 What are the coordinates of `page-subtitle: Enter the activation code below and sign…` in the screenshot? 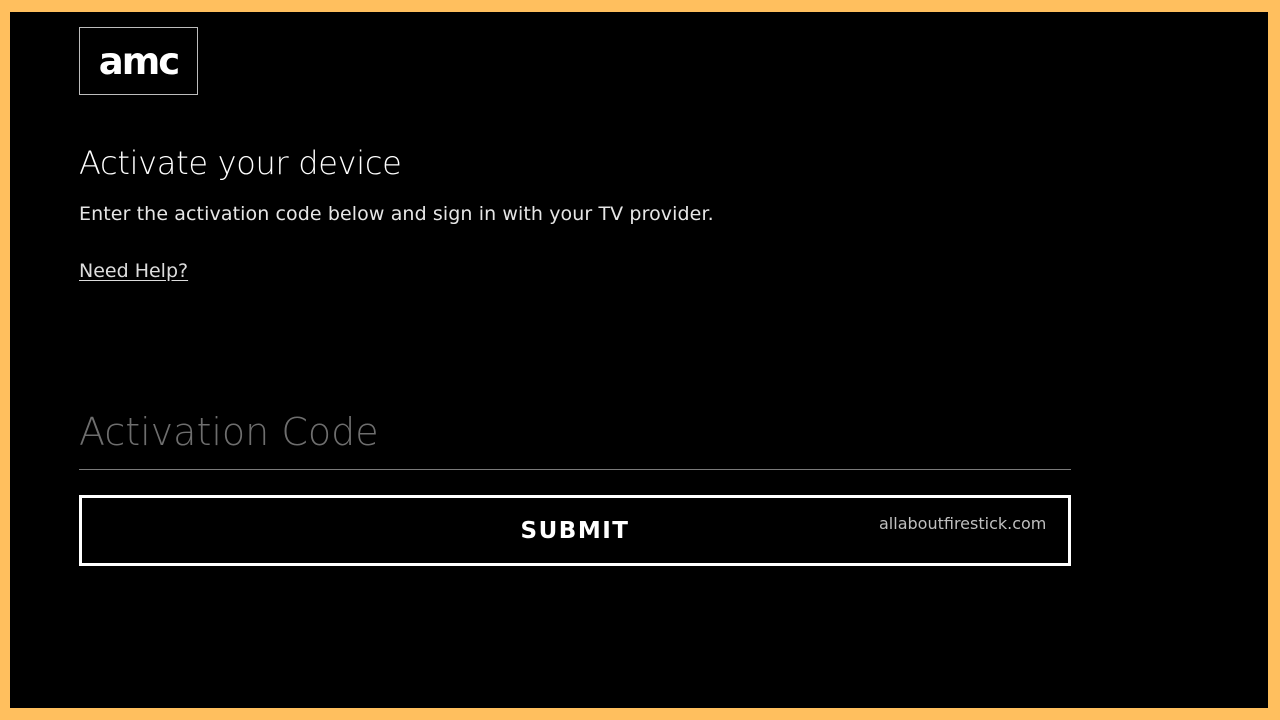 It's located at (396, 214).